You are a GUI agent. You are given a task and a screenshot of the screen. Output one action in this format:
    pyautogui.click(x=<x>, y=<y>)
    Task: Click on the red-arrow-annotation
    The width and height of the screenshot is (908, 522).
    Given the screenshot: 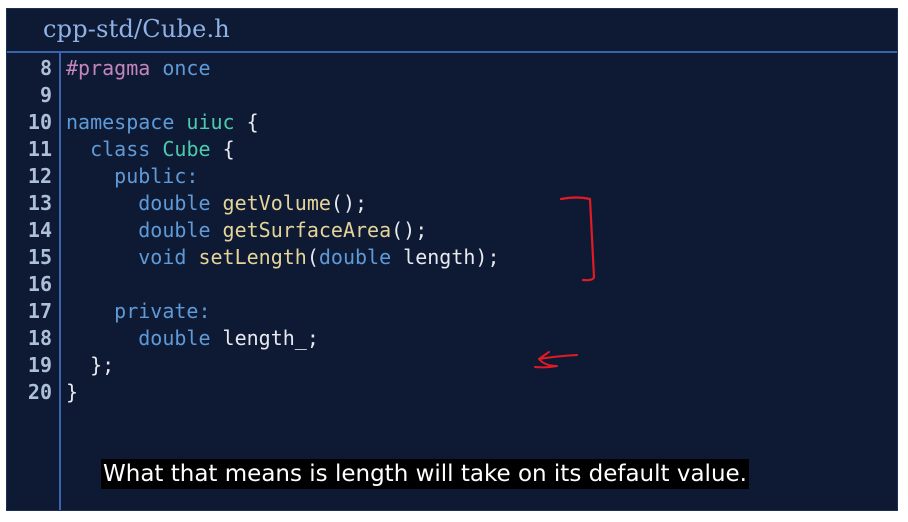 What is the action you would take?
    pyautogui.click(x=556, y=360)
    